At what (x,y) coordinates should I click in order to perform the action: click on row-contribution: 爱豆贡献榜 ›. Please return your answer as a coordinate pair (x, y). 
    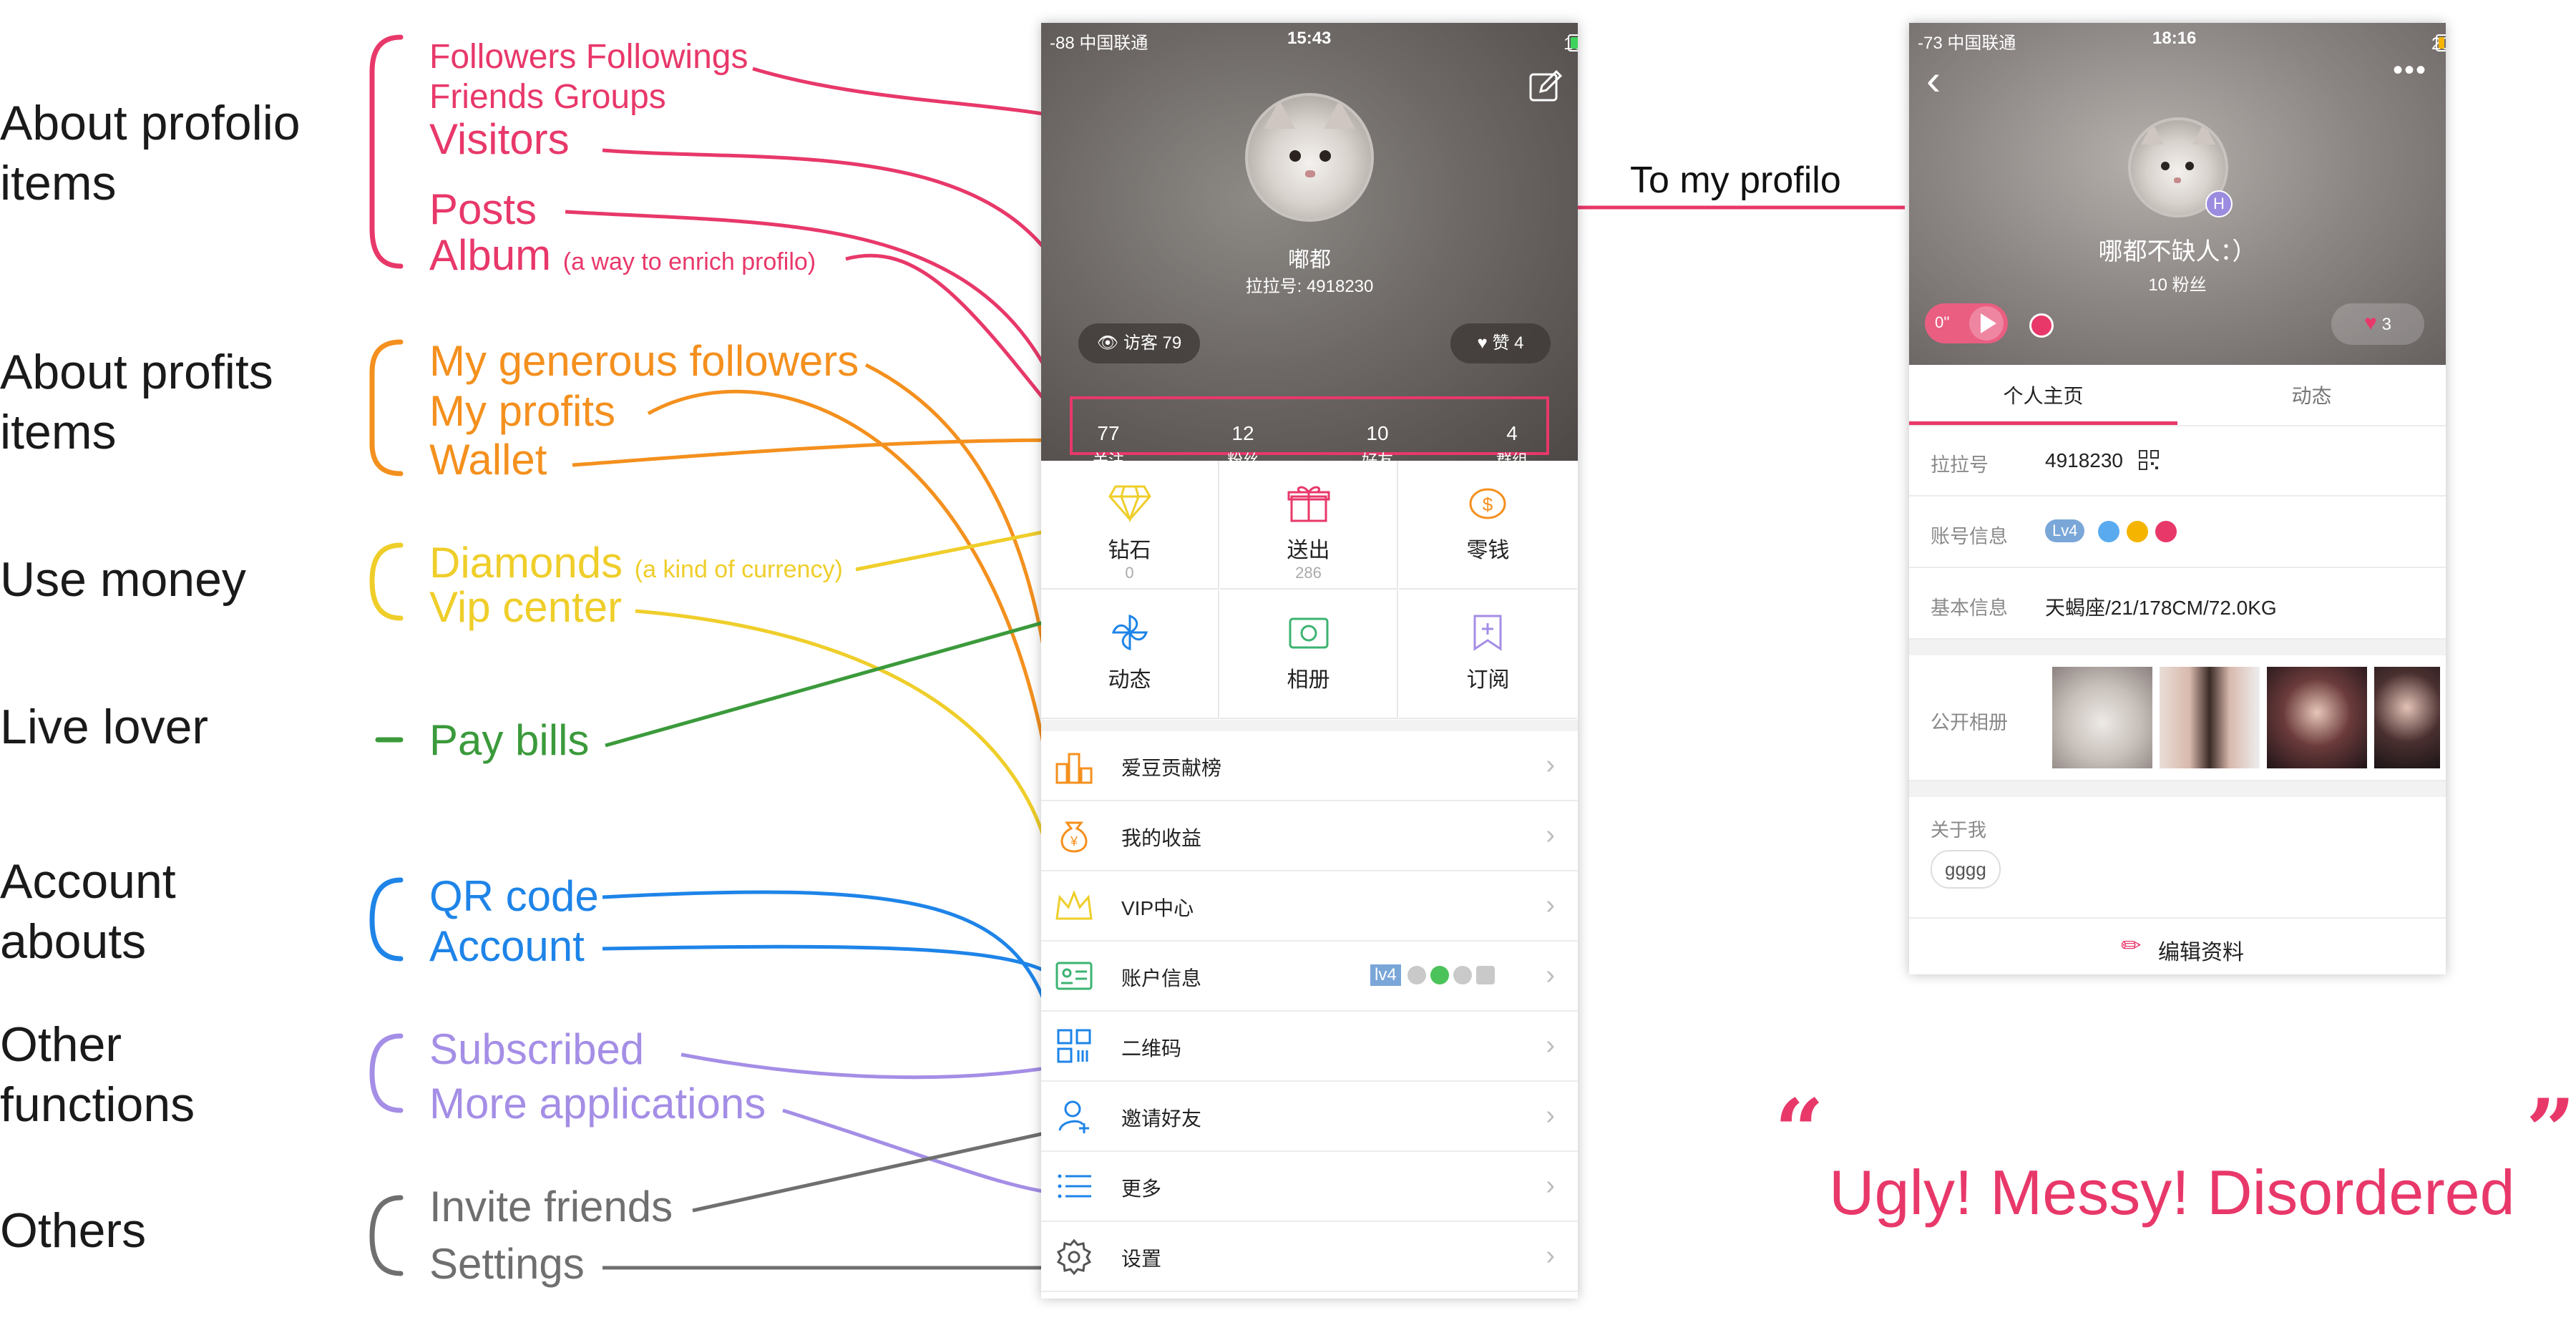
    Looking at the image, I should click on (1309, 766).